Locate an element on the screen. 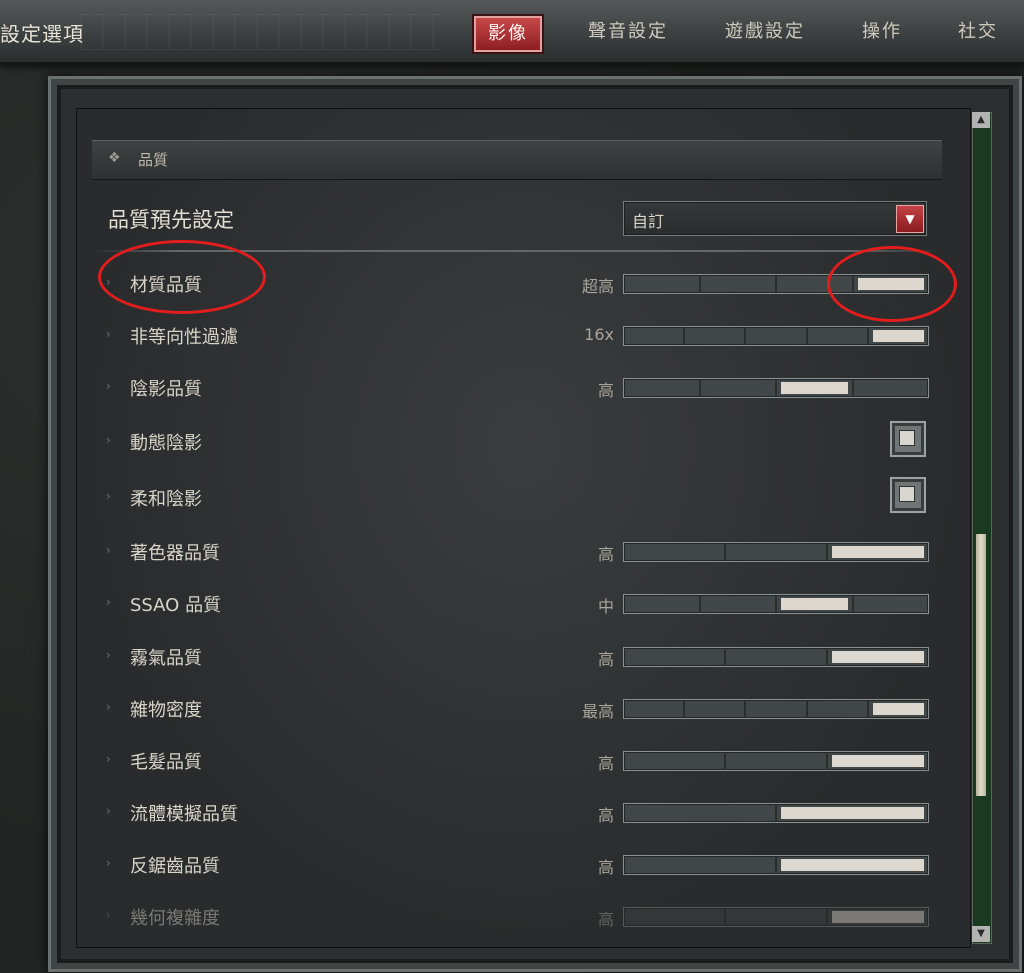 The image size is (1024, 973). setting-value: 中 is located at coordinates (605, 606).